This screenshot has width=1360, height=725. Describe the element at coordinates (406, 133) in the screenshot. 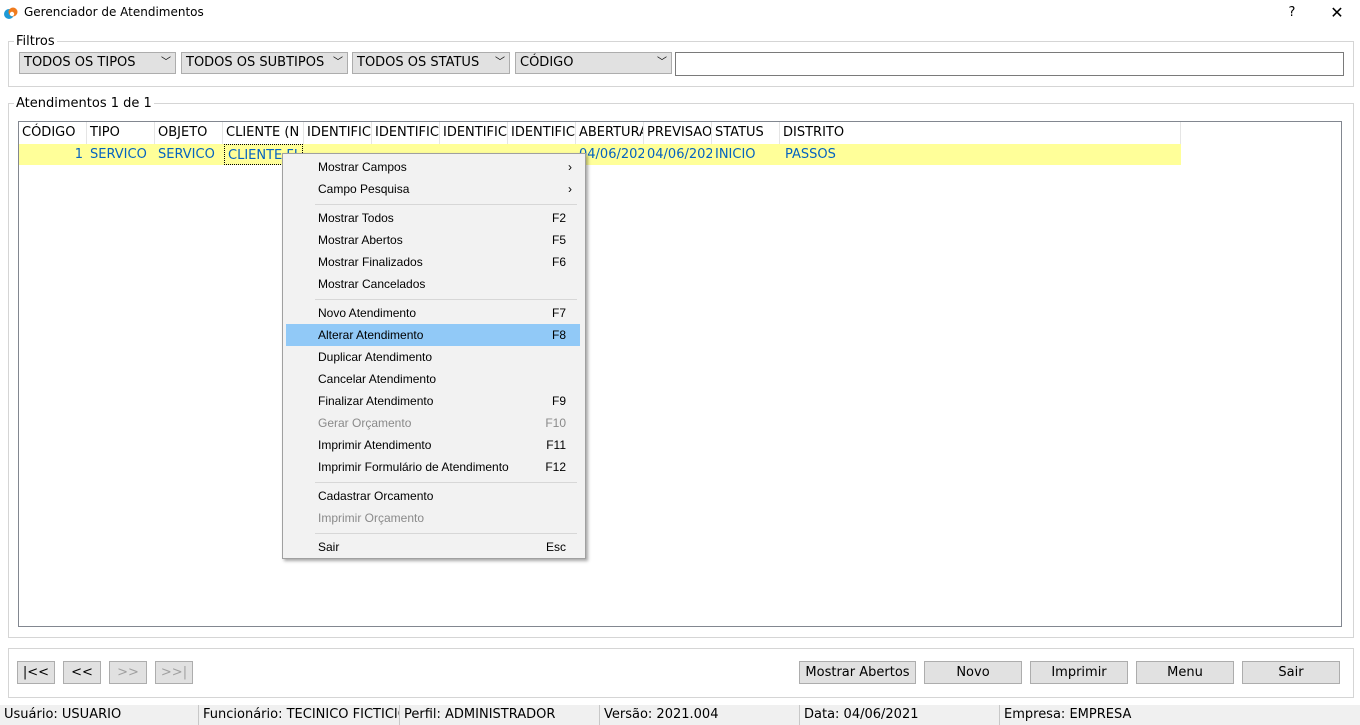

I see `column-header-identificacao-2: IDENTIFIC` at that location.